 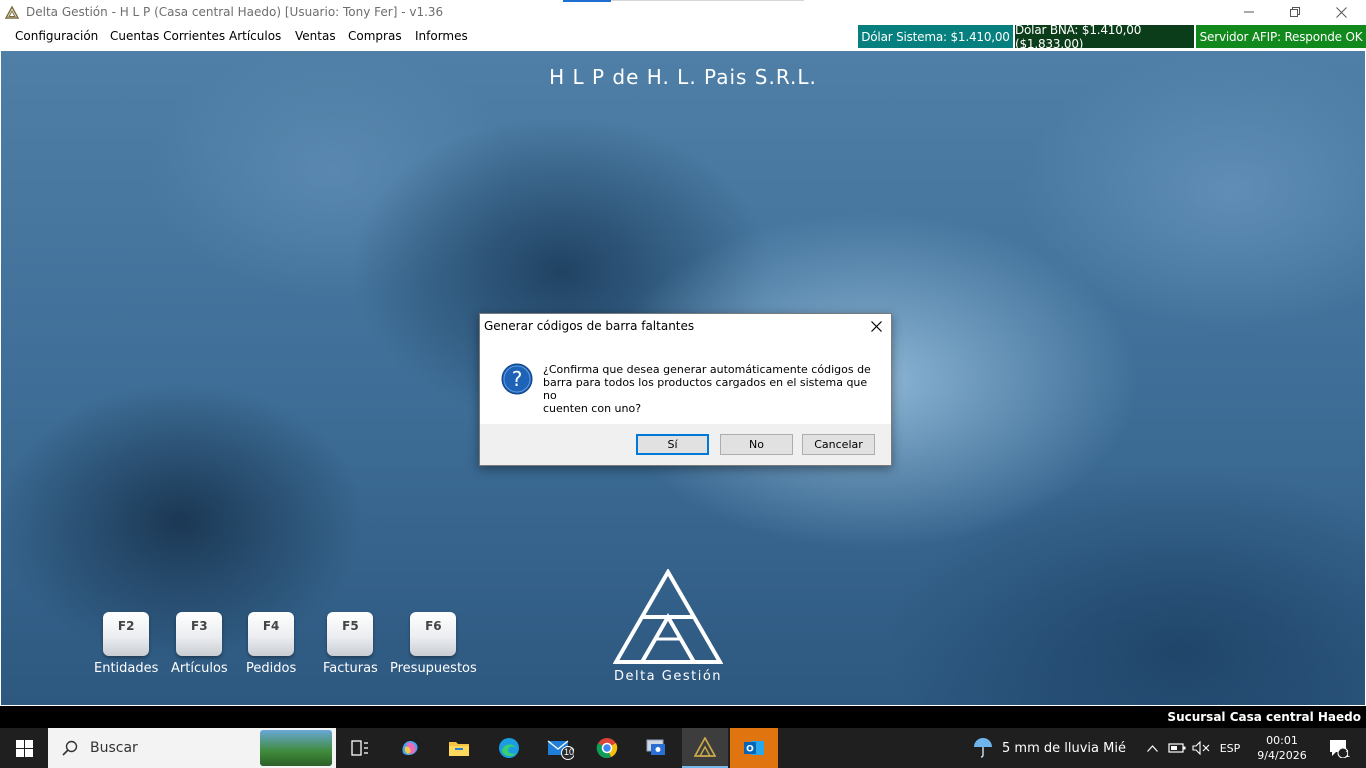 What do you see at coordinates (1282, 755) in the screenshot?
I see `clock-date: 9/4/2026` at bounding box center [1282, 755].